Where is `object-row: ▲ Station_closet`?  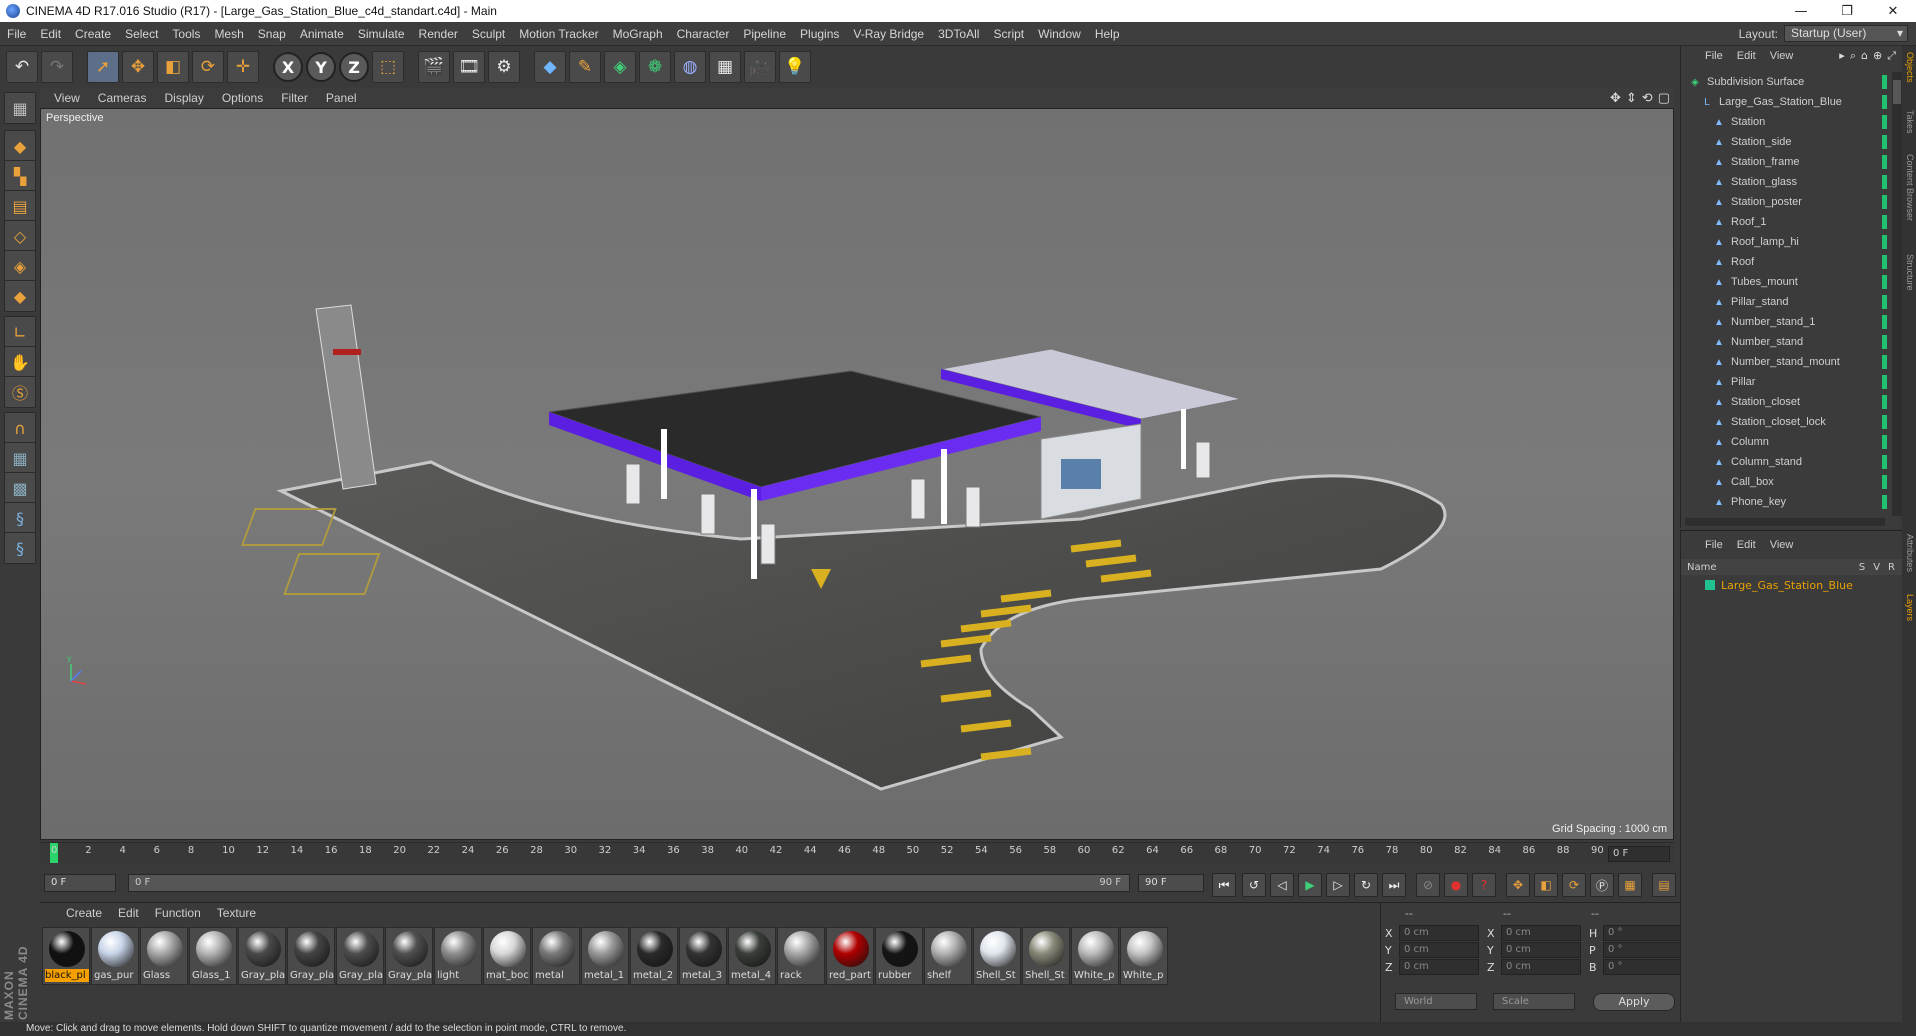 object-row: ▲ Station_closet is located at coordinates (1786, 402).